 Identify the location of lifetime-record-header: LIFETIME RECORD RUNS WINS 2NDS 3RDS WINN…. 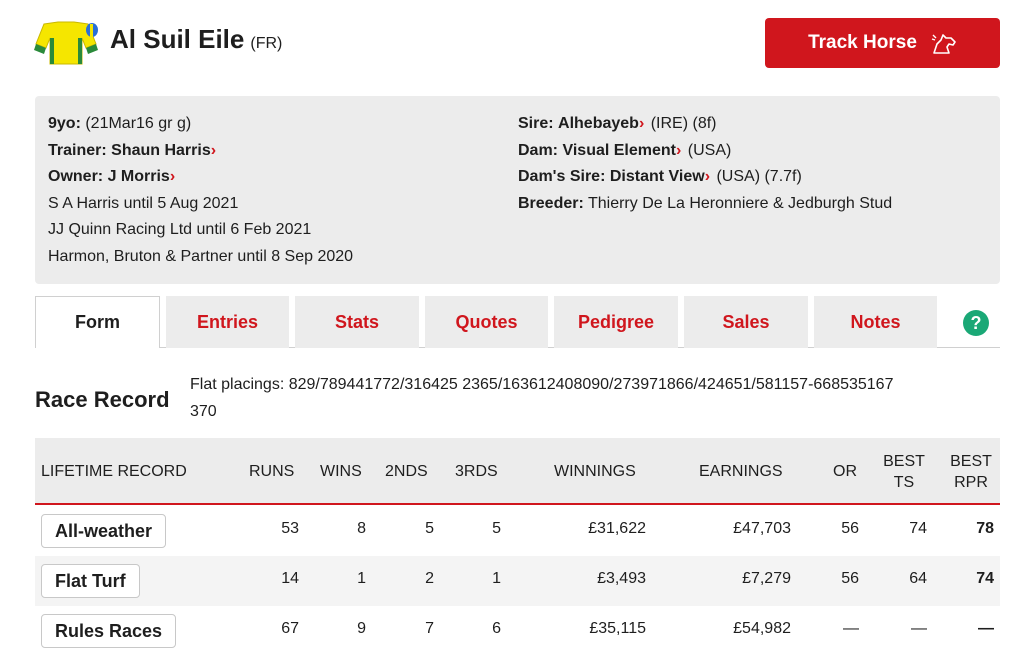
(517, 471).